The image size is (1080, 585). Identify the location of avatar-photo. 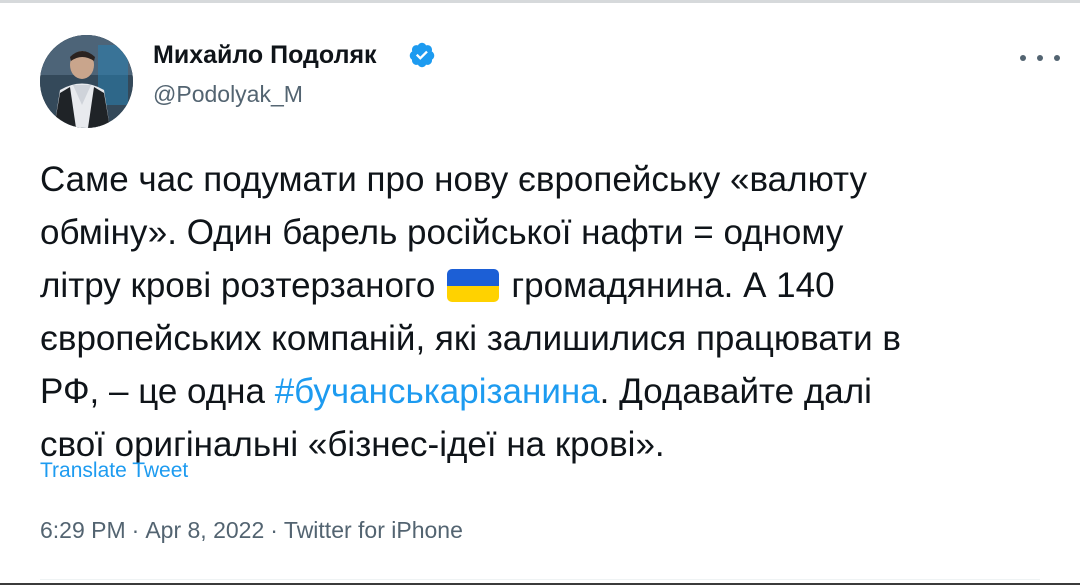
(86, 81).